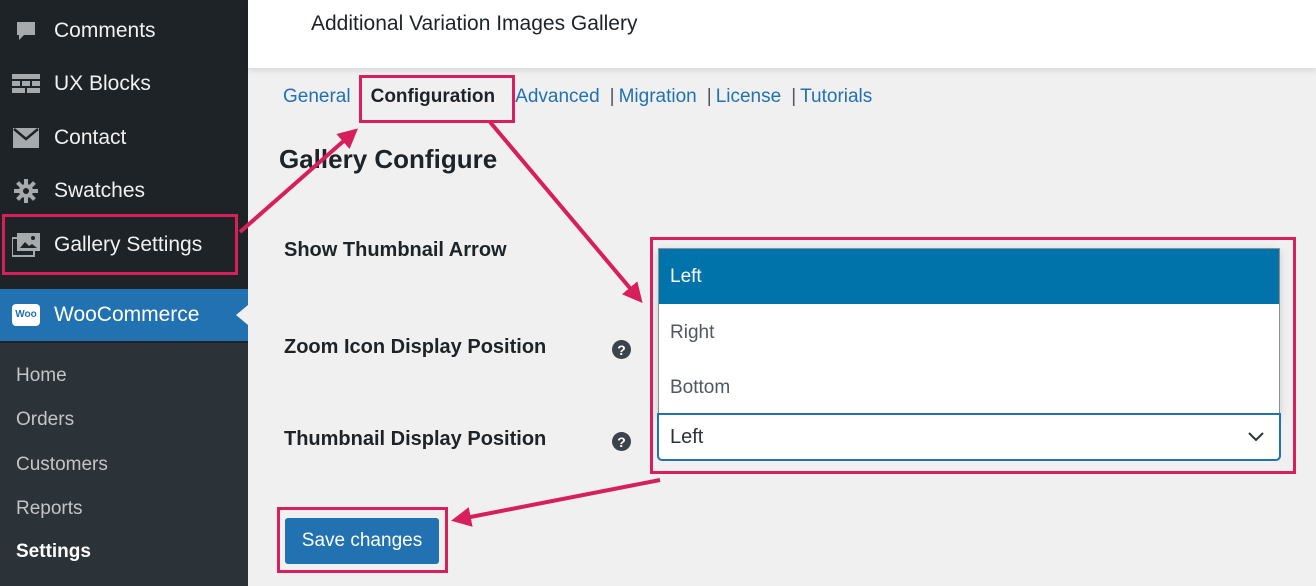 The height and width of the screenshot is (586, 1316). What do you see at coordinates (565, 212) in the screenshot?
I see `arrow-to-dropdown` at bounding box center [565, 212].